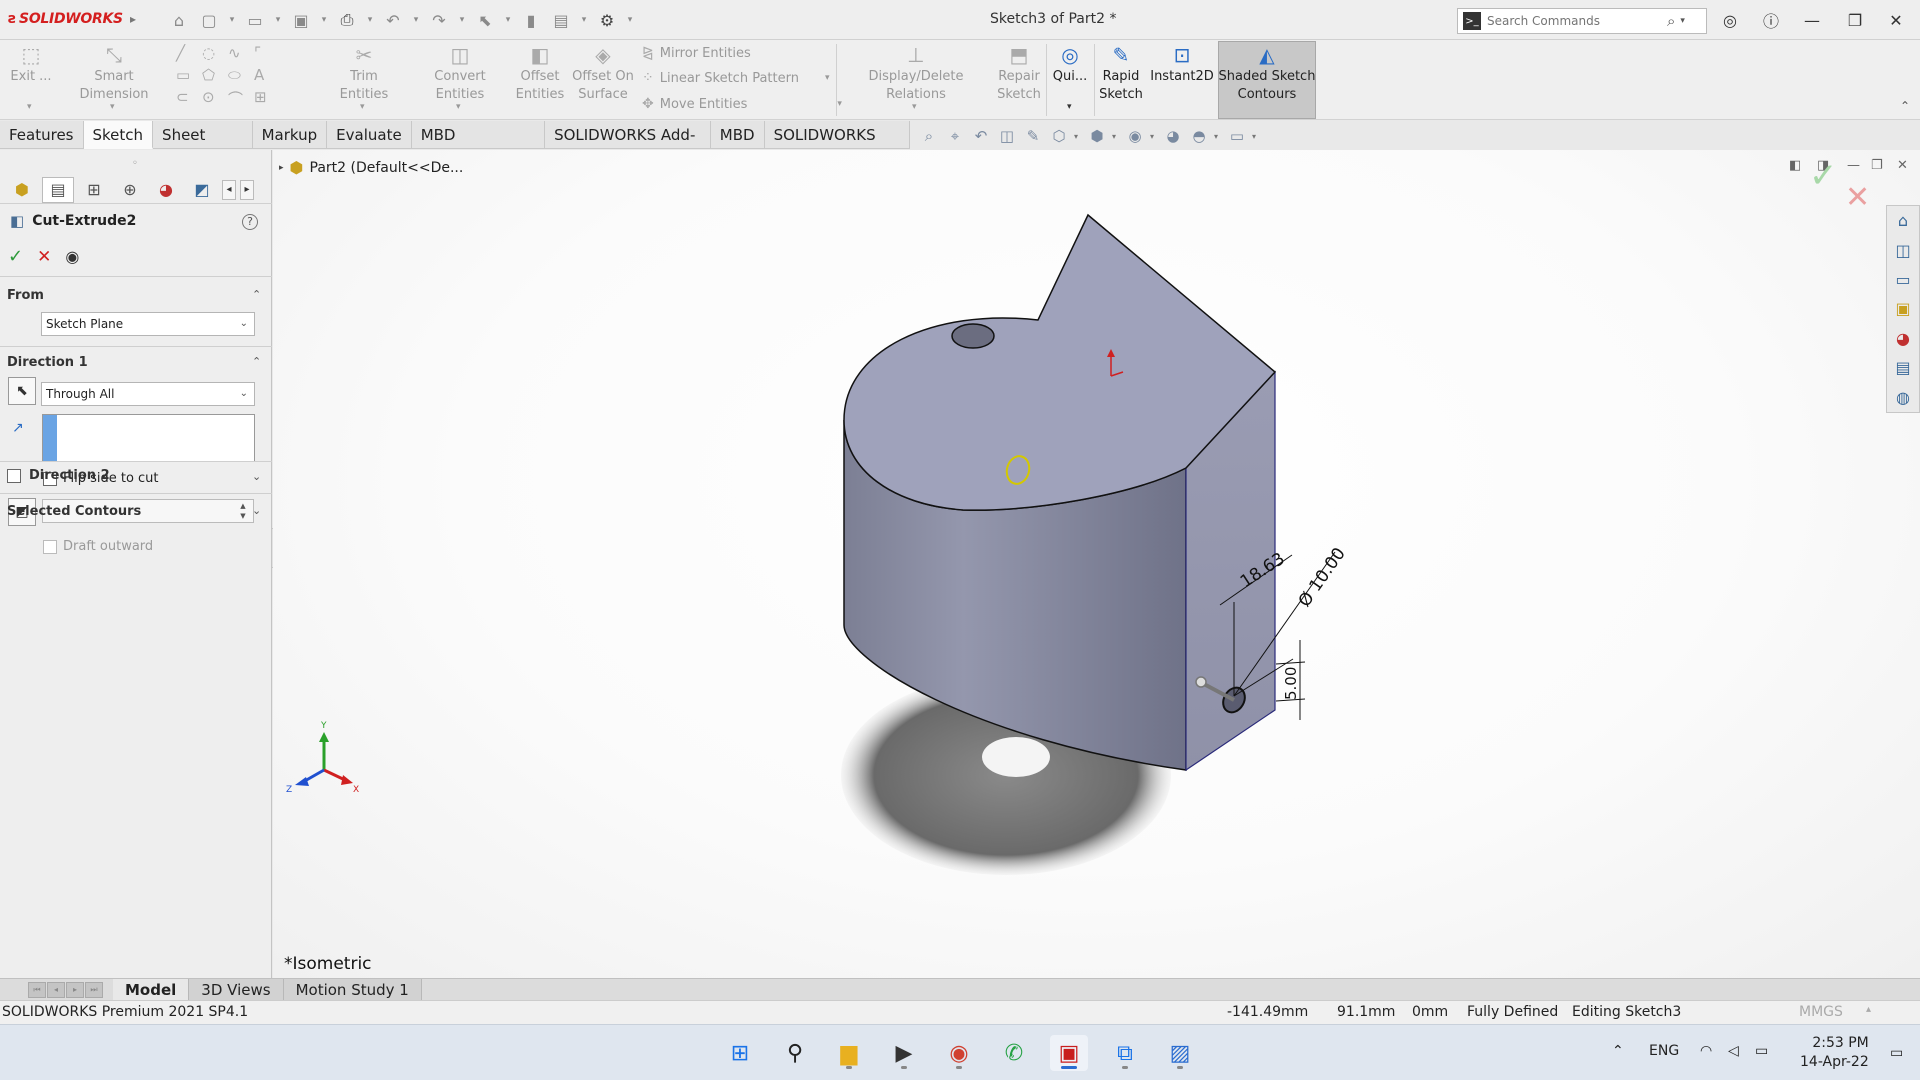 This screenshot has width=1920, height=1080. What do you see at coordinates (485, 20) in the screenshot?
I see `select-arrow-icon: ⬉` at bounding box center [485, 20].